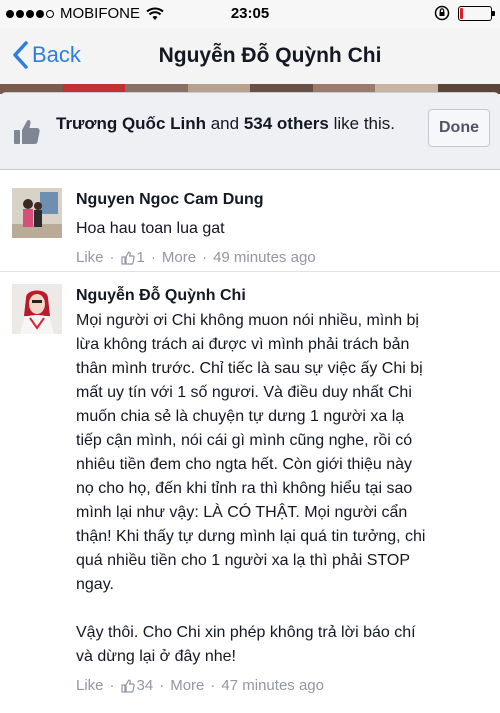 The image size is (500, 713). Describe the element at coordinates (280, 296) in the screenshot. I see `comment-author: Nguyễn Đỗ Quỳnh Chi` at that location.